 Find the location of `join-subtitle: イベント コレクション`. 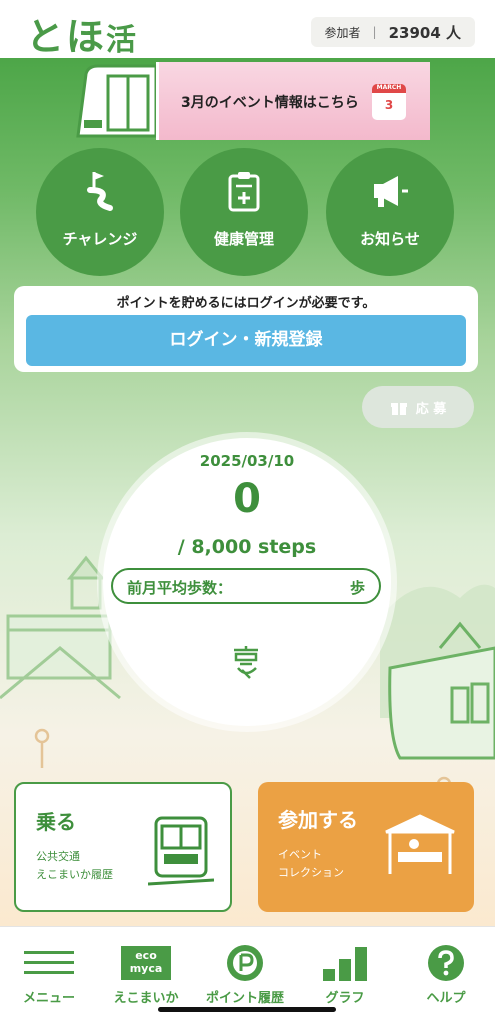

join-subtitle: イベント コレクション is located at coordinates (311, 864).